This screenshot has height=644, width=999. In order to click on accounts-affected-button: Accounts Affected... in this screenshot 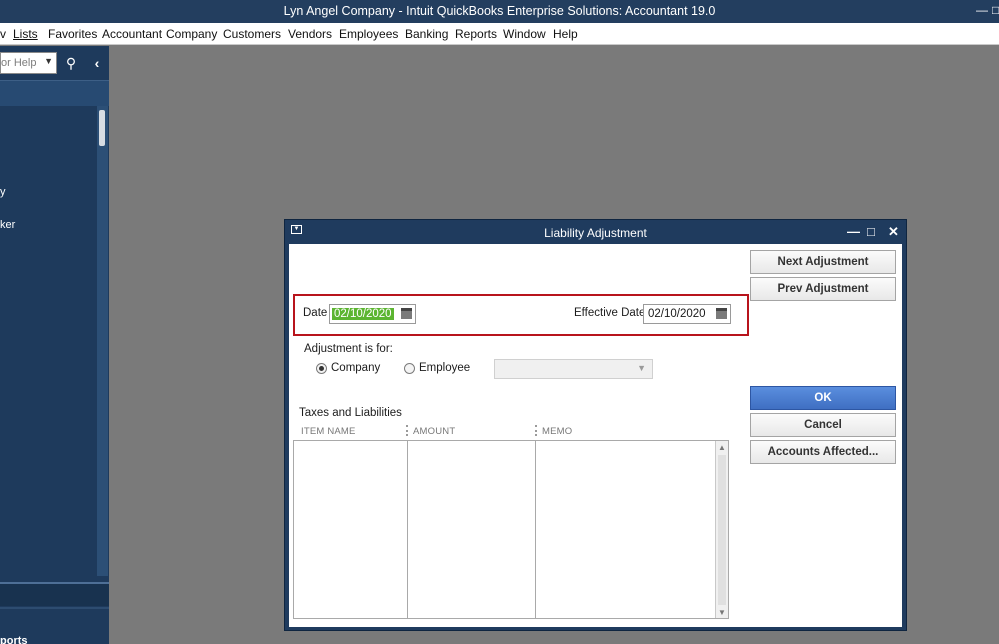, I will do `click(823, 452)`.